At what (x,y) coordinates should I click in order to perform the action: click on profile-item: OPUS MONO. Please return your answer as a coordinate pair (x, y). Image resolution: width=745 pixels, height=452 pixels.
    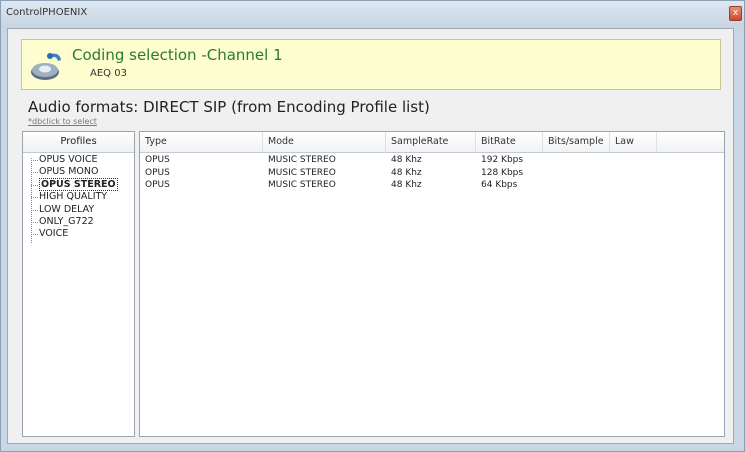
    Looking at the image, I should click on (79, 172).